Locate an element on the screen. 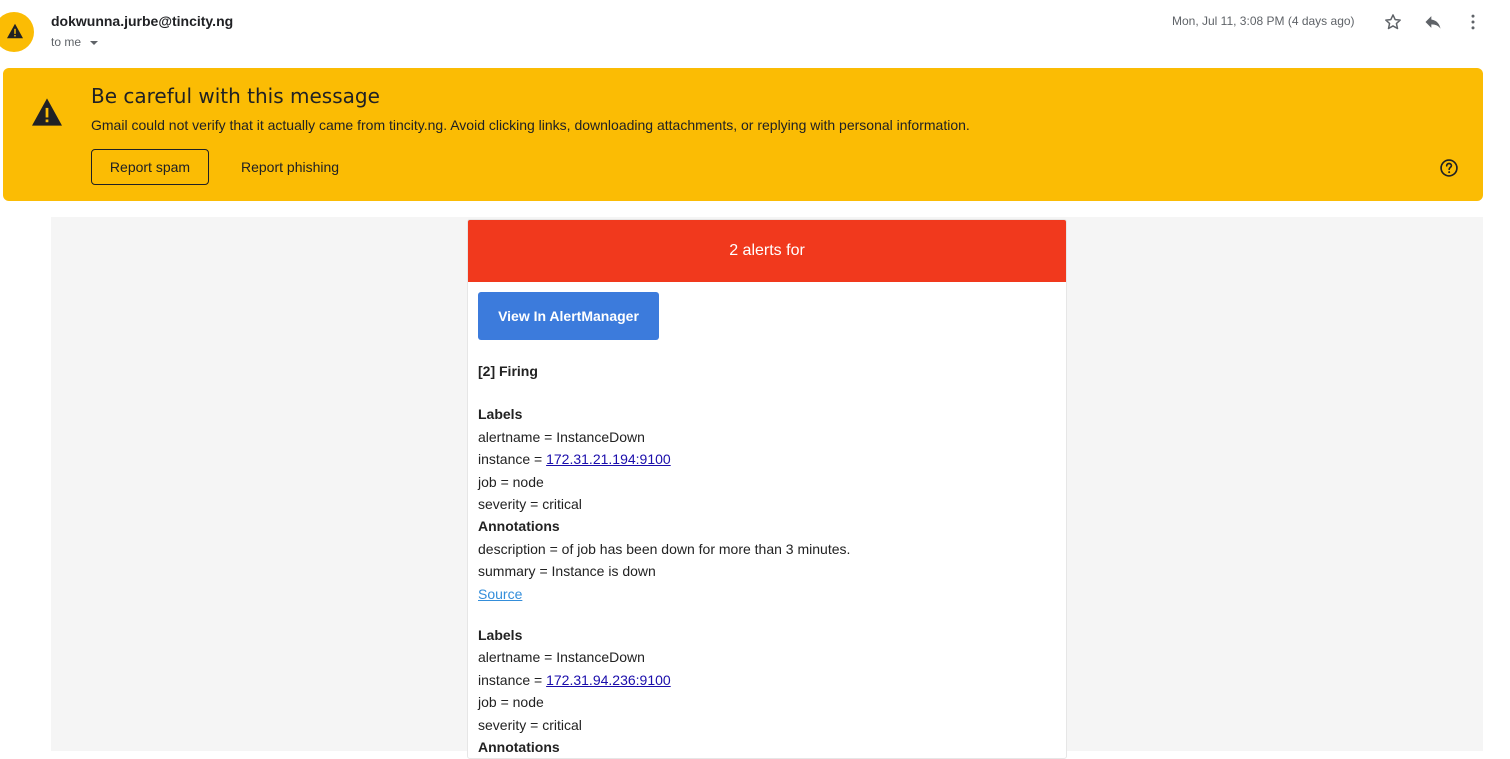 This screenshot has width=1510, height=759. recipient-details: to me is located at coordinates (75, 42).